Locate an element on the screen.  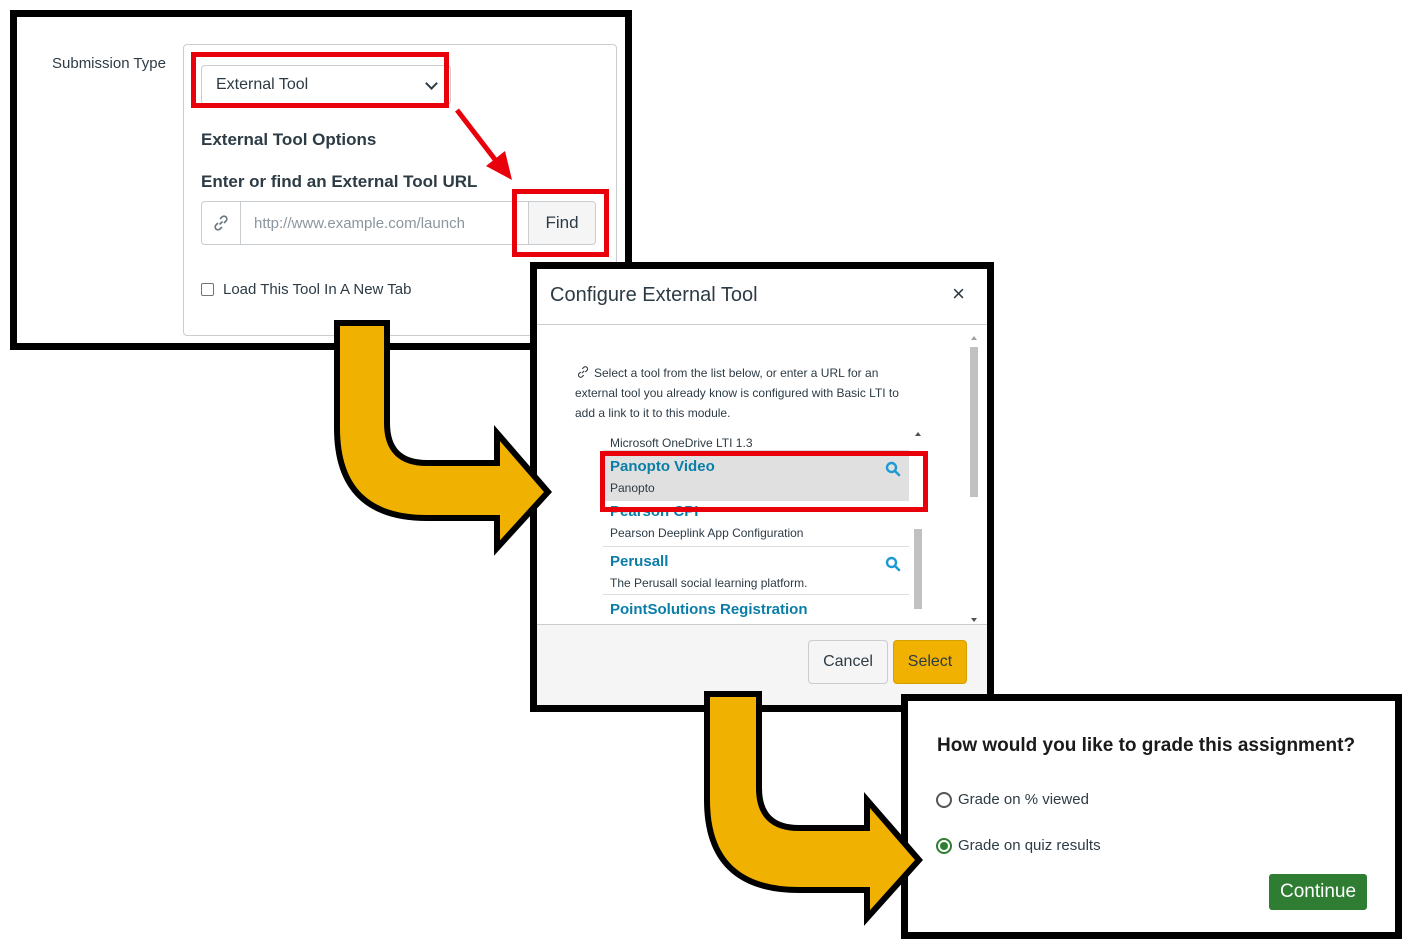
tool-item-microsoft-onedrive: Microsoft OneDrive LTI 1.3 is located at coordinates (756, 439).